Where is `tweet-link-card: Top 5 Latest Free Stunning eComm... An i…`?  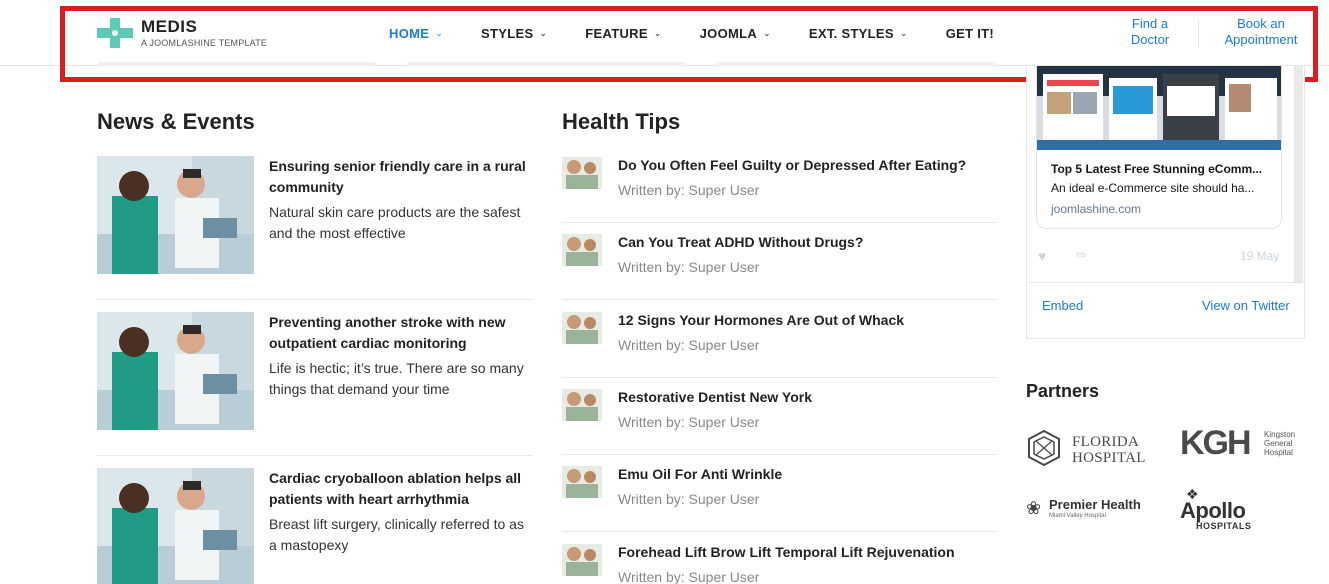 tweet-link-card: Top 5 Latest Free Stunning eComm... An i… is located at coordinates (1159, 147).